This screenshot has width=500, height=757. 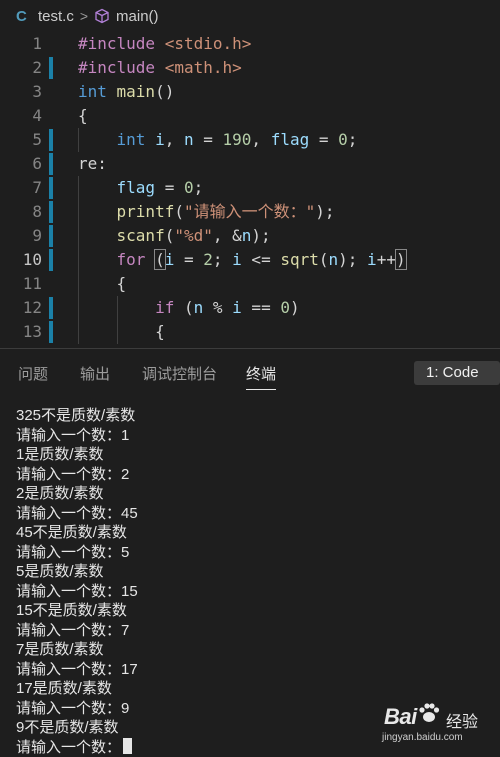 I want to click on tab-debug-console: 调试控制台, so click(x=179, y=376).